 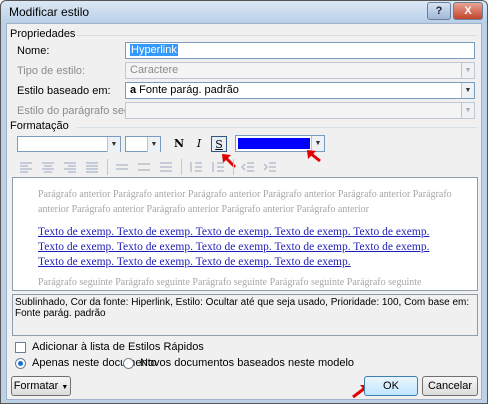 What do you see at coordinates (300, 110) in the screenshot?
I see `next-style-dropdown: ▼` at bounding box center [300, 110].